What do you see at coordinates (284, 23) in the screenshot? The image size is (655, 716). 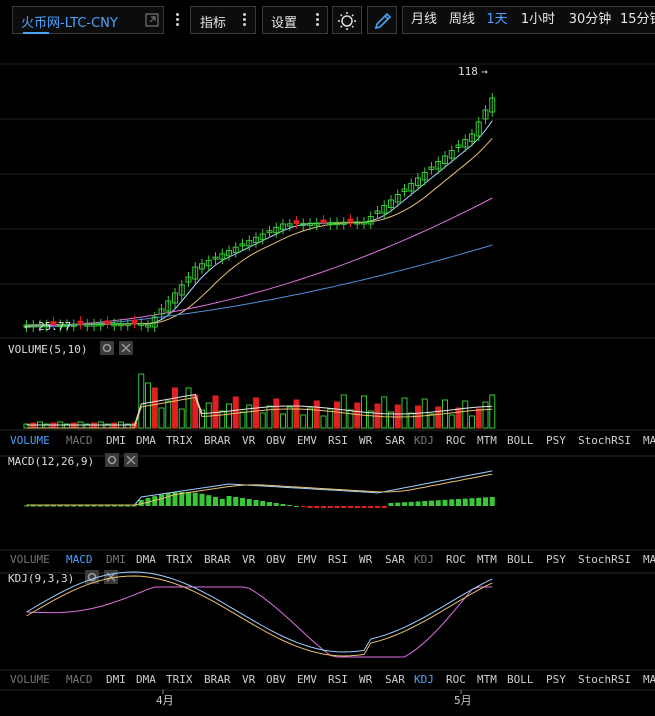 I see `settings-label: 设置` at bounding box center [284, 23].